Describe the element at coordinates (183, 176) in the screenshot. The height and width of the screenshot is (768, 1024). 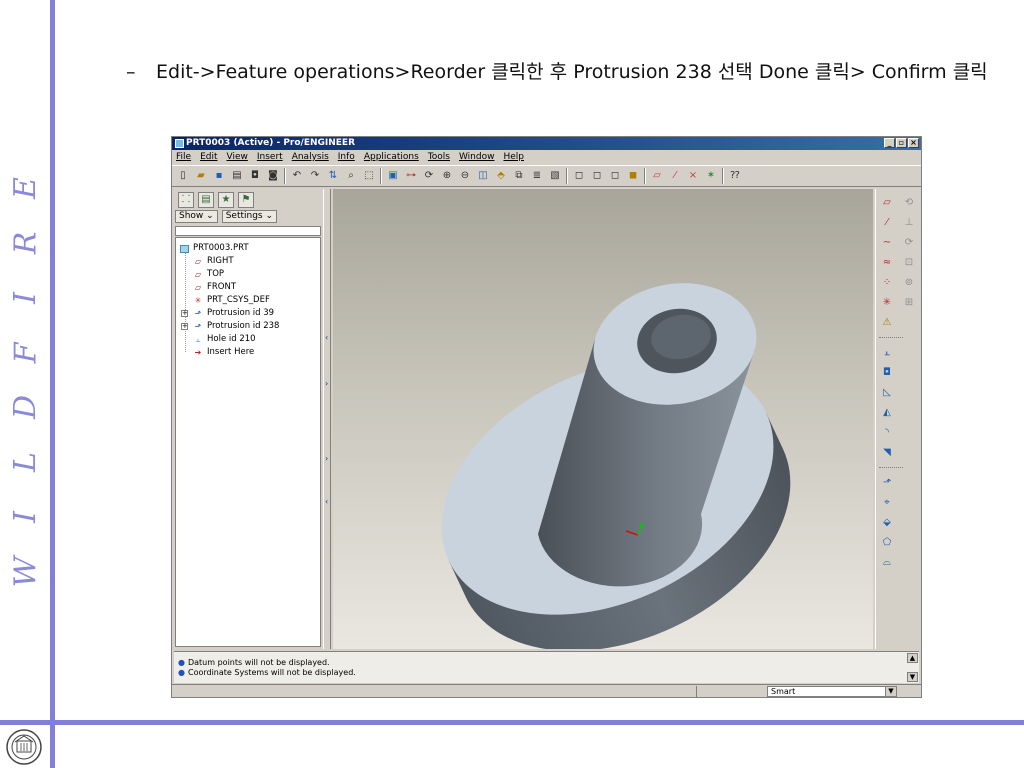
I see `new-file-icon: ▯` at that location.